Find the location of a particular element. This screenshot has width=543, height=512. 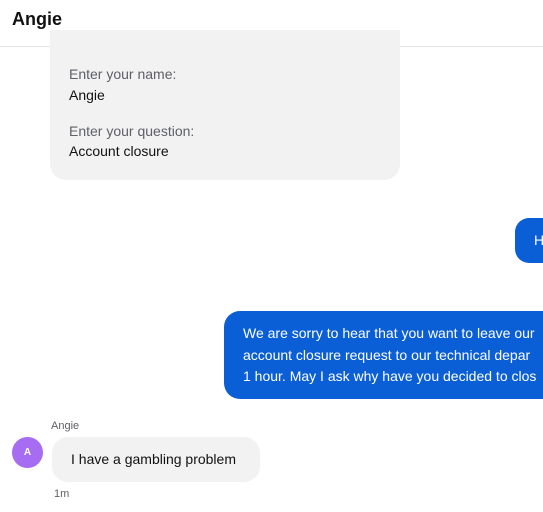

message-timestamp: 1m is located at coordinates (62, 494).